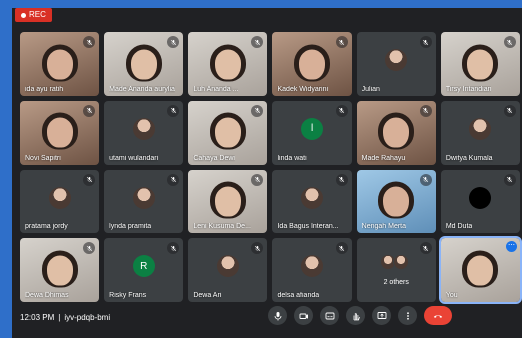  What do you see at coordinates (438, 315) in the screenshot?
I see `hang-up-button` at bounding box center [438, 315].